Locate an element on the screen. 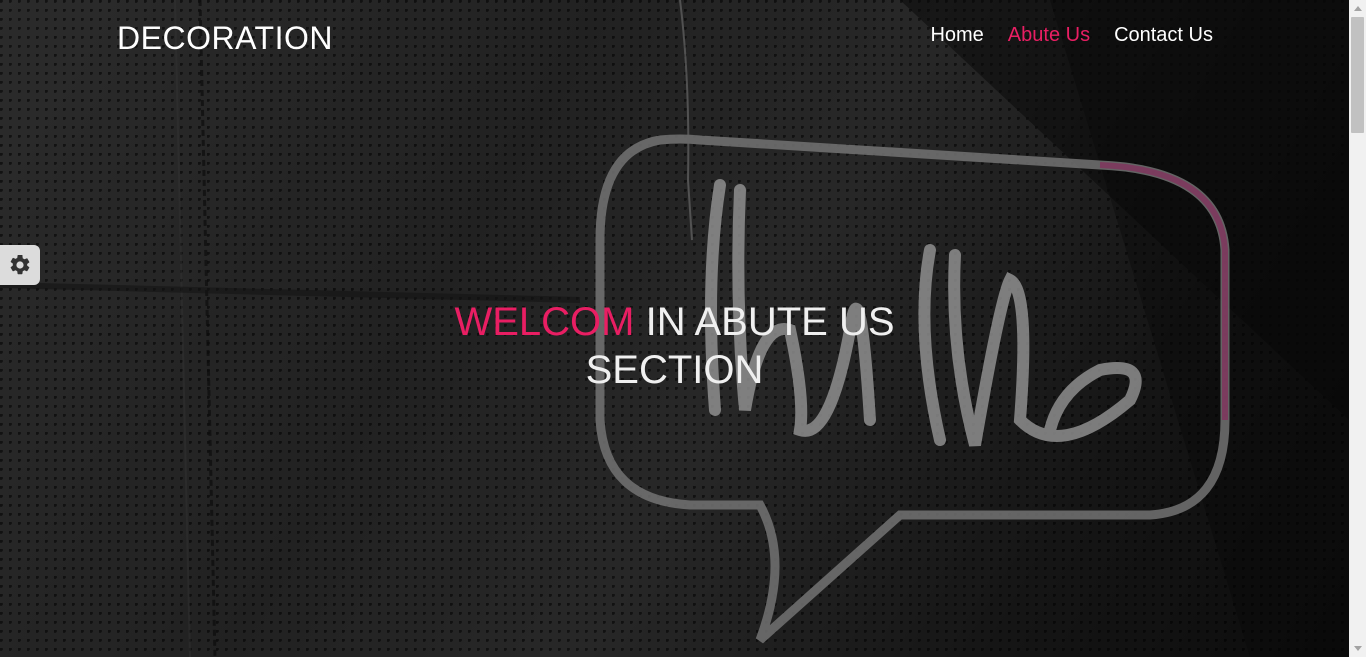  hero-title-text: WELCOM IN ABUTE US SECTION is located at coordinates (675, 346).